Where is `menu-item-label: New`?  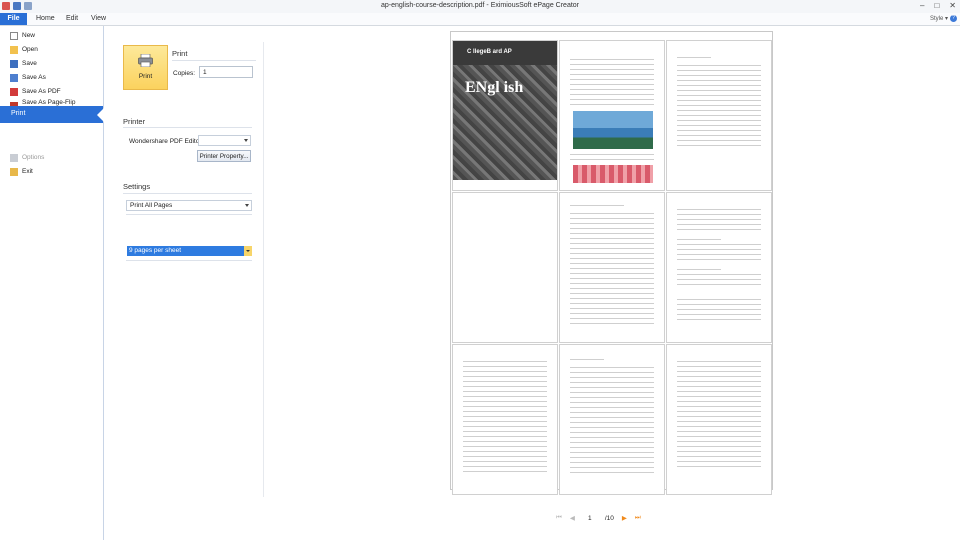
menu-item-label: New is located at coordinates (29, 35).